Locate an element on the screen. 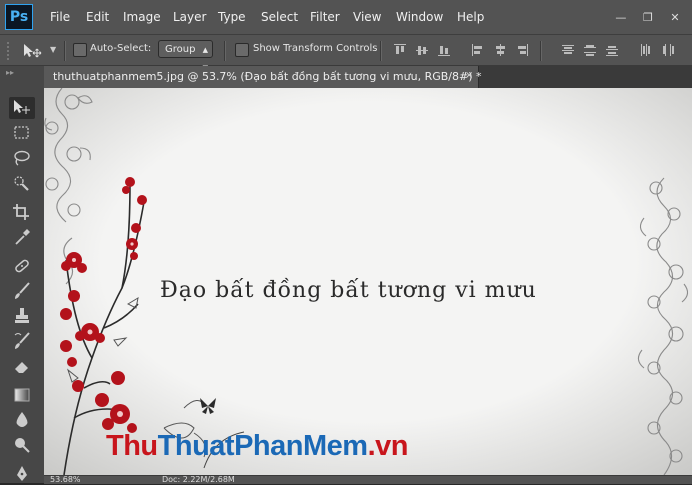 This screenshot has width=692, height=485. menu-edit: Edit is located at coordinates (97, 17).